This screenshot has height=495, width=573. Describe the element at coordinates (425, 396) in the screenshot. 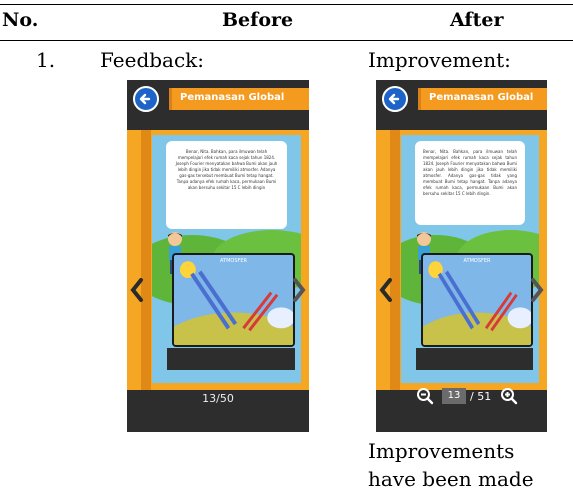

I see `zoom-out-icon` at that location.